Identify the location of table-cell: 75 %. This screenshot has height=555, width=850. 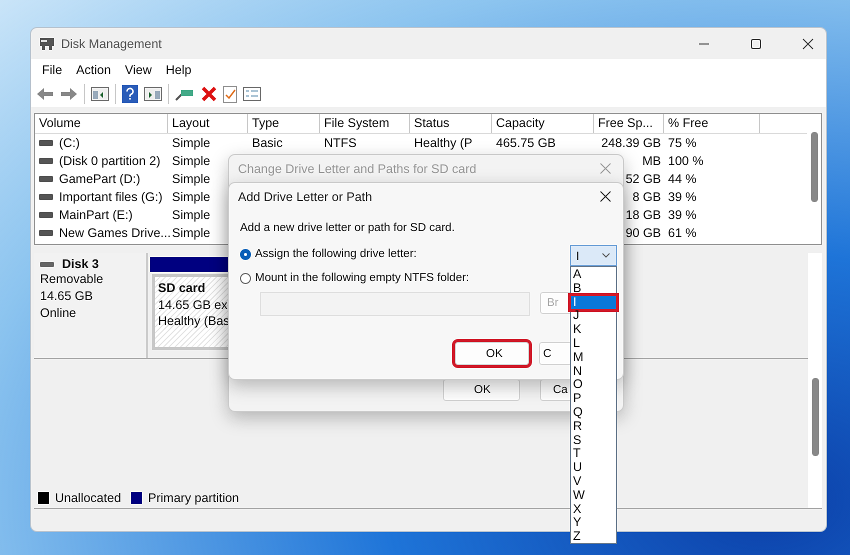
(682, 143).